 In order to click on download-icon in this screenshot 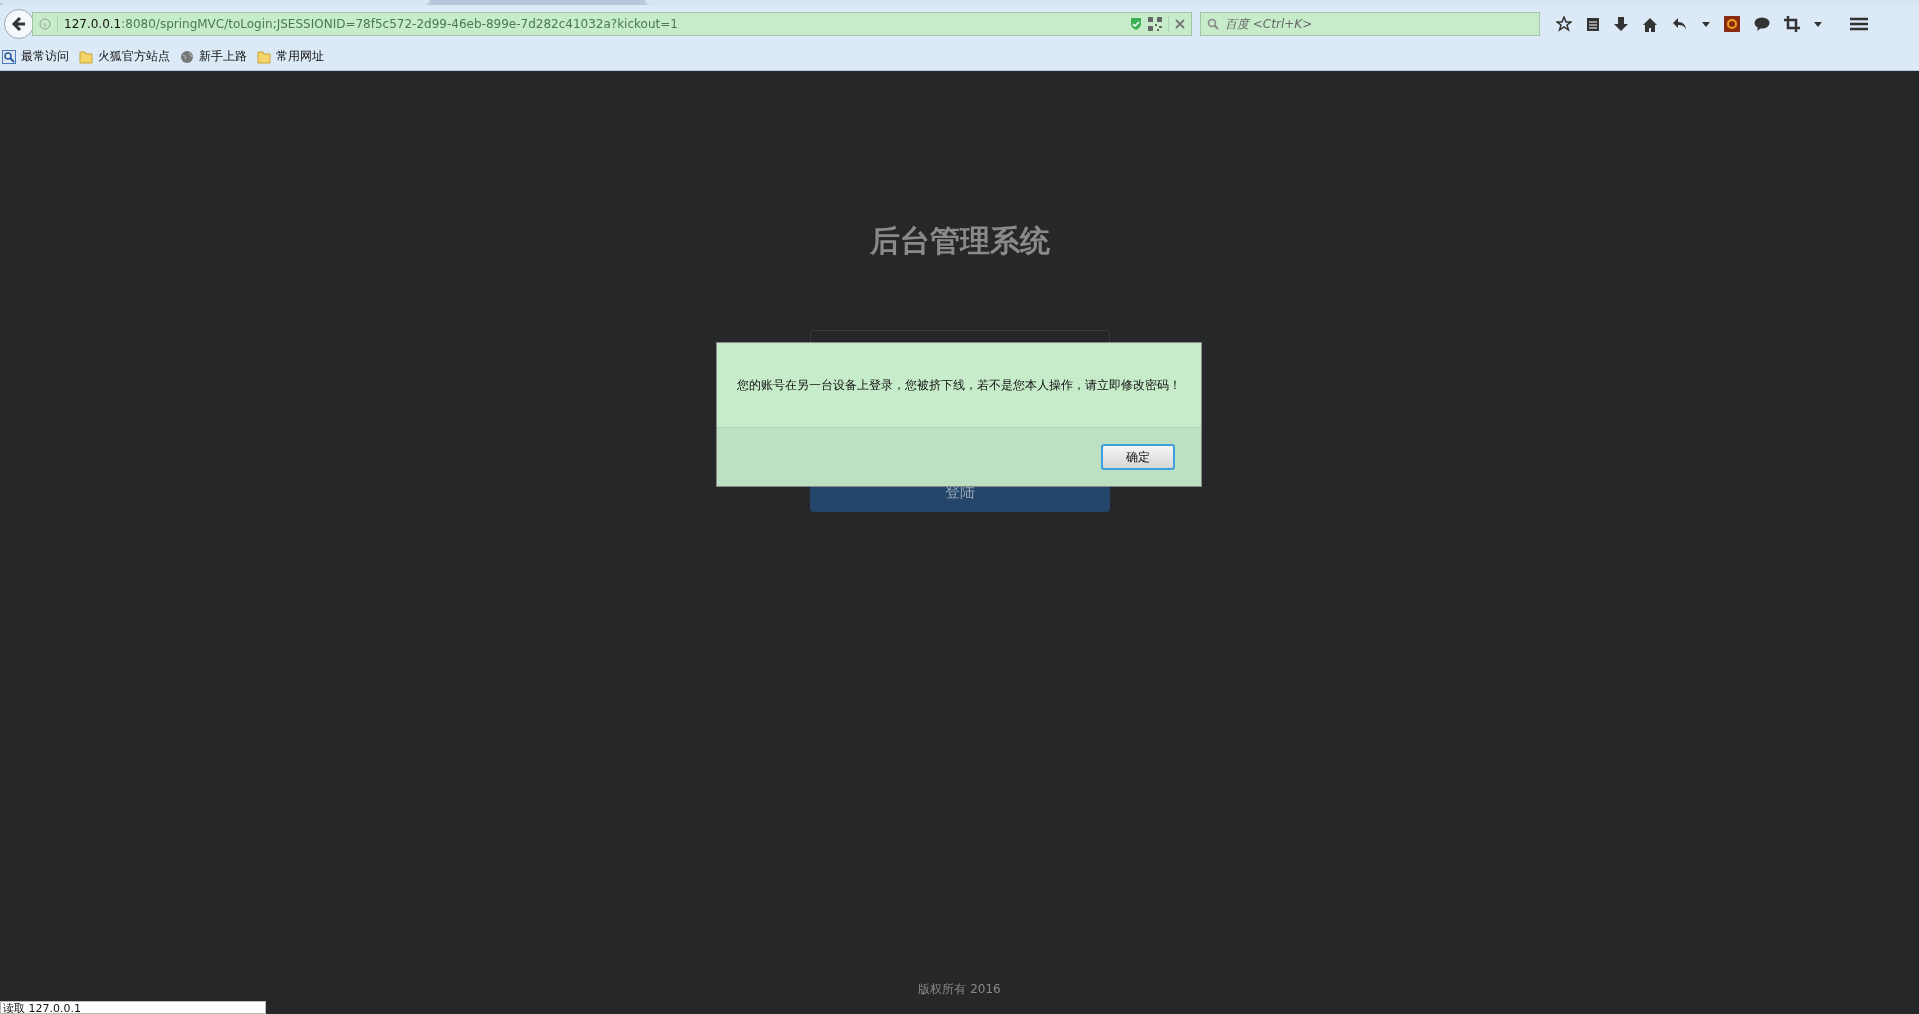, I will do `click(1621, 24)`.